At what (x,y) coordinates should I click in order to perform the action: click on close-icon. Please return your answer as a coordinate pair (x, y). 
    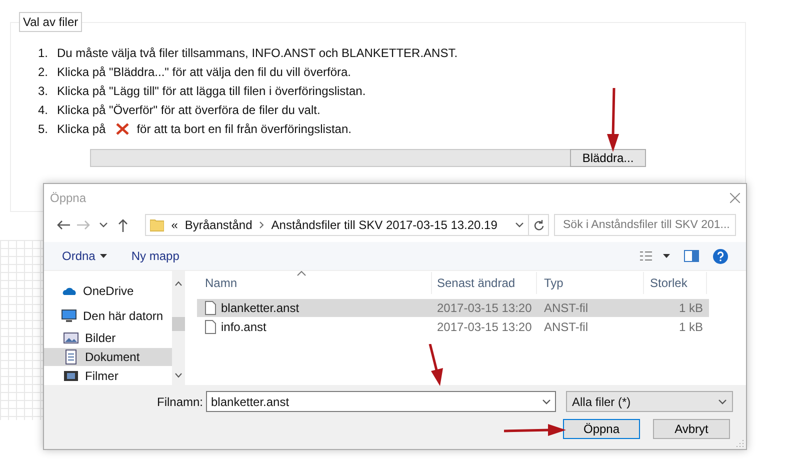
    Looking at the image, I should click on (735, 198).